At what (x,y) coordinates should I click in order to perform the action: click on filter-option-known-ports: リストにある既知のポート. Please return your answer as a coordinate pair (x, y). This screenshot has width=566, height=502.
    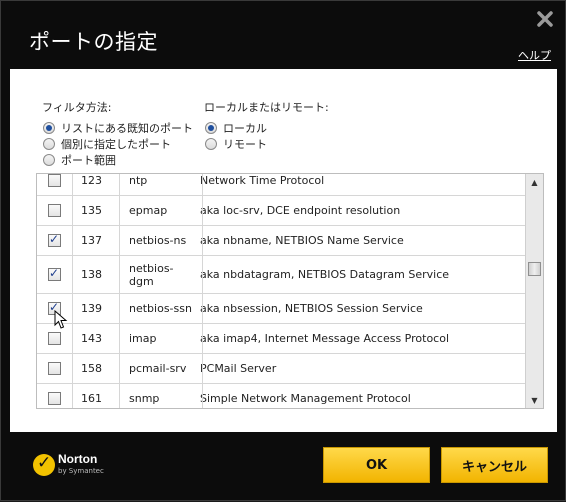
    Looking at the image, I should click on (118, 127).